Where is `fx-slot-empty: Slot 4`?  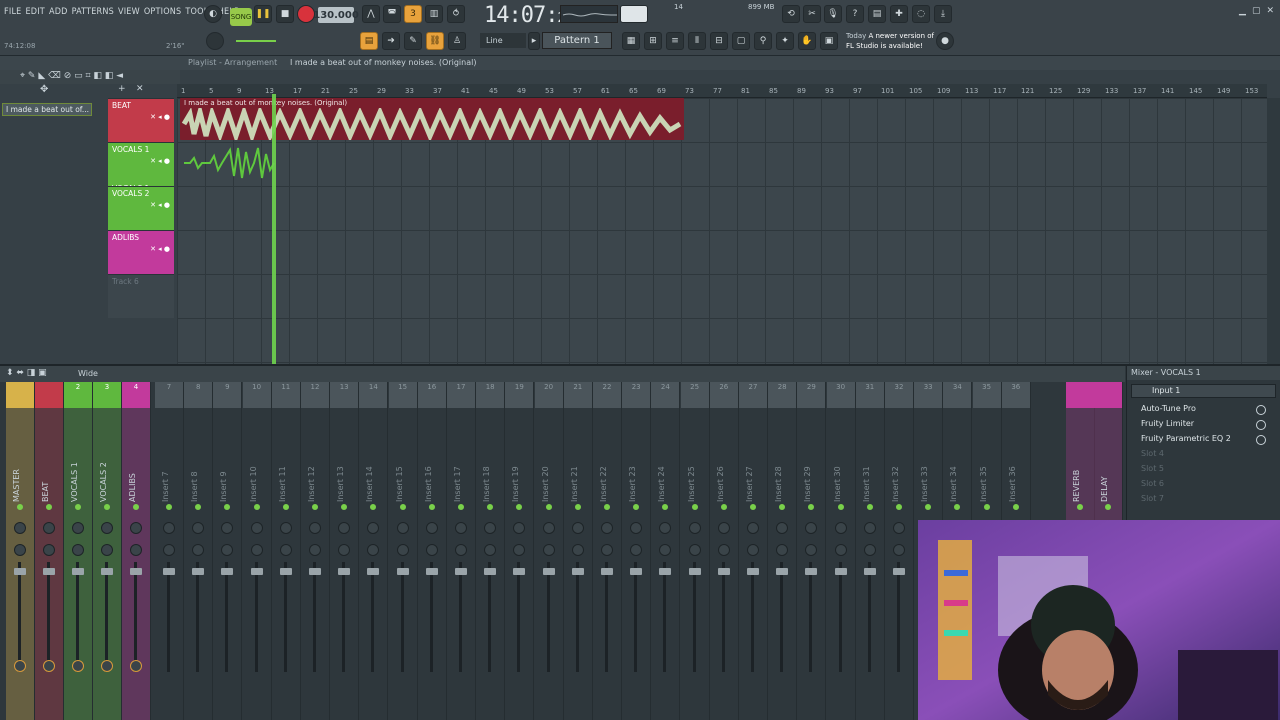
fx-slot-empty: Slot 4 is located at coordinates (1203, 454).